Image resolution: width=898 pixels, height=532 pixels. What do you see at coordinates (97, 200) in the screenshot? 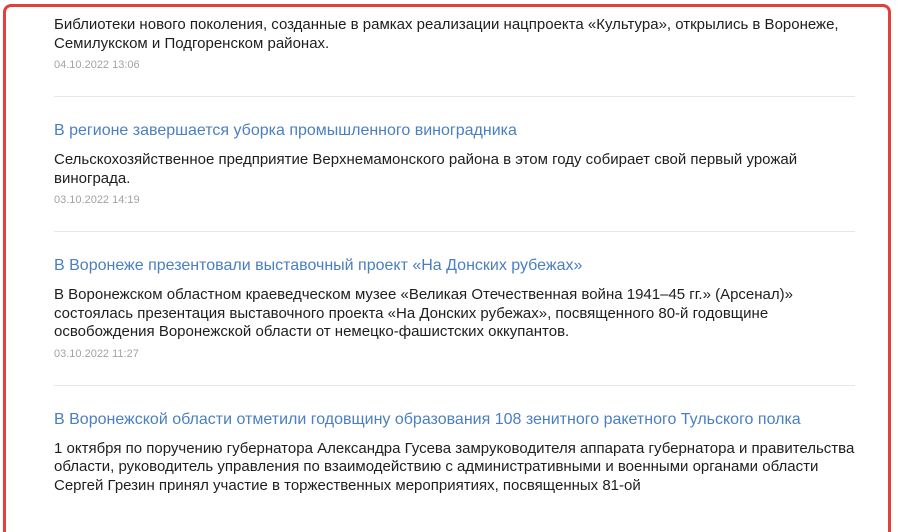
I see `news-date: 03.10.2022 14:19` at bounding box center [97, 200].